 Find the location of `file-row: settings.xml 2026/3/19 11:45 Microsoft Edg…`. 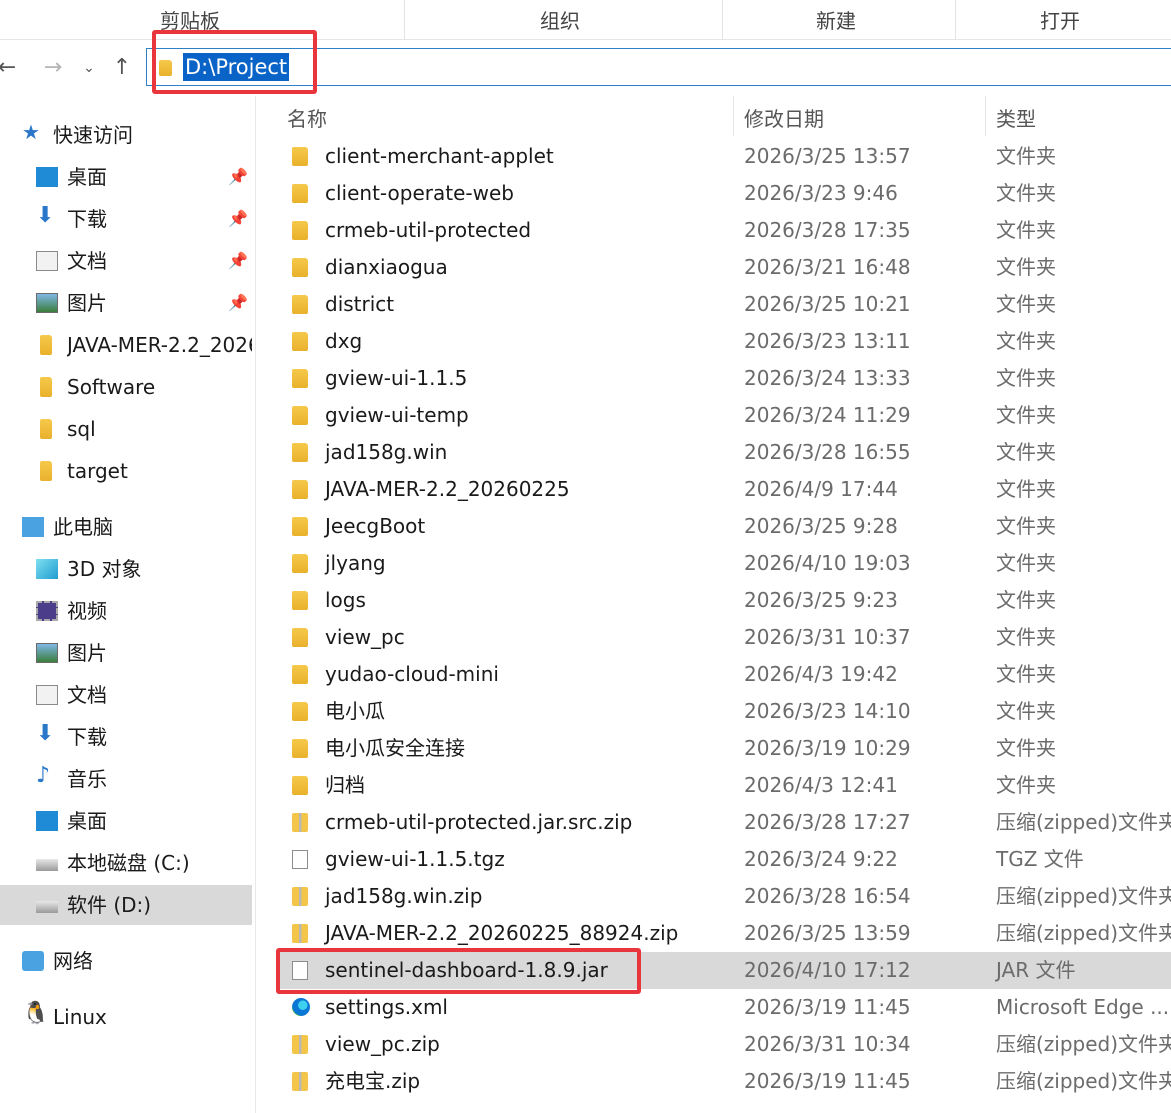

file-row: settings.xml 2026/3/19 11:45 Microsoft Edg… is located at coordinates (723, 1007).